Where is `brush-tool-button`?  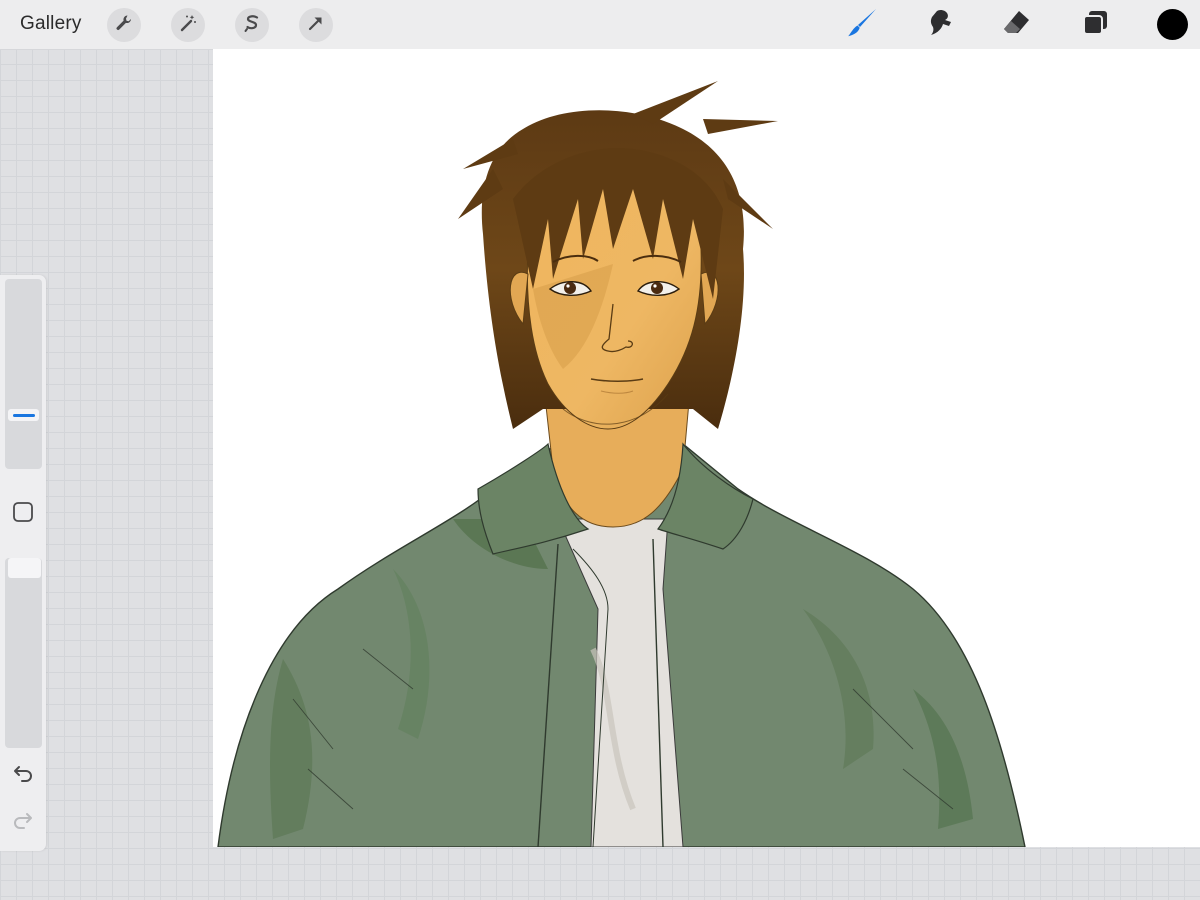 brush-tool-button is located at coordinates (862, 25).